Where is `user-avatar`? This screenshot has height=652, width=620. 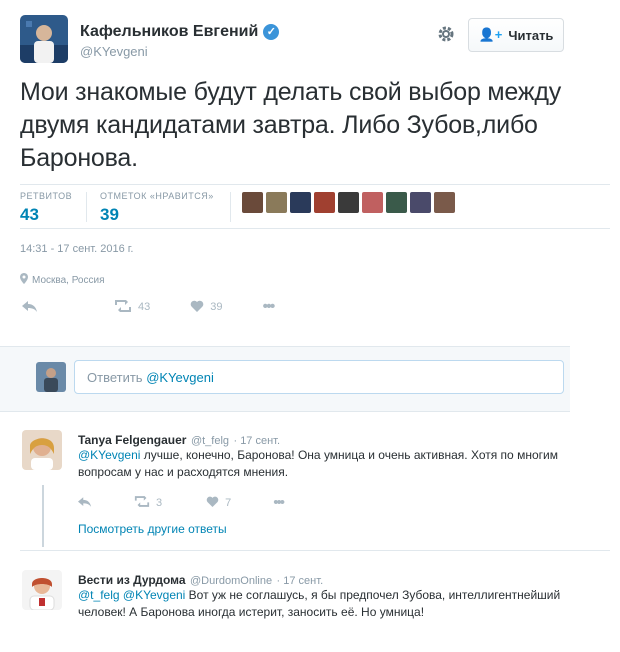 user-avatar is located at coordinates (51, 377).